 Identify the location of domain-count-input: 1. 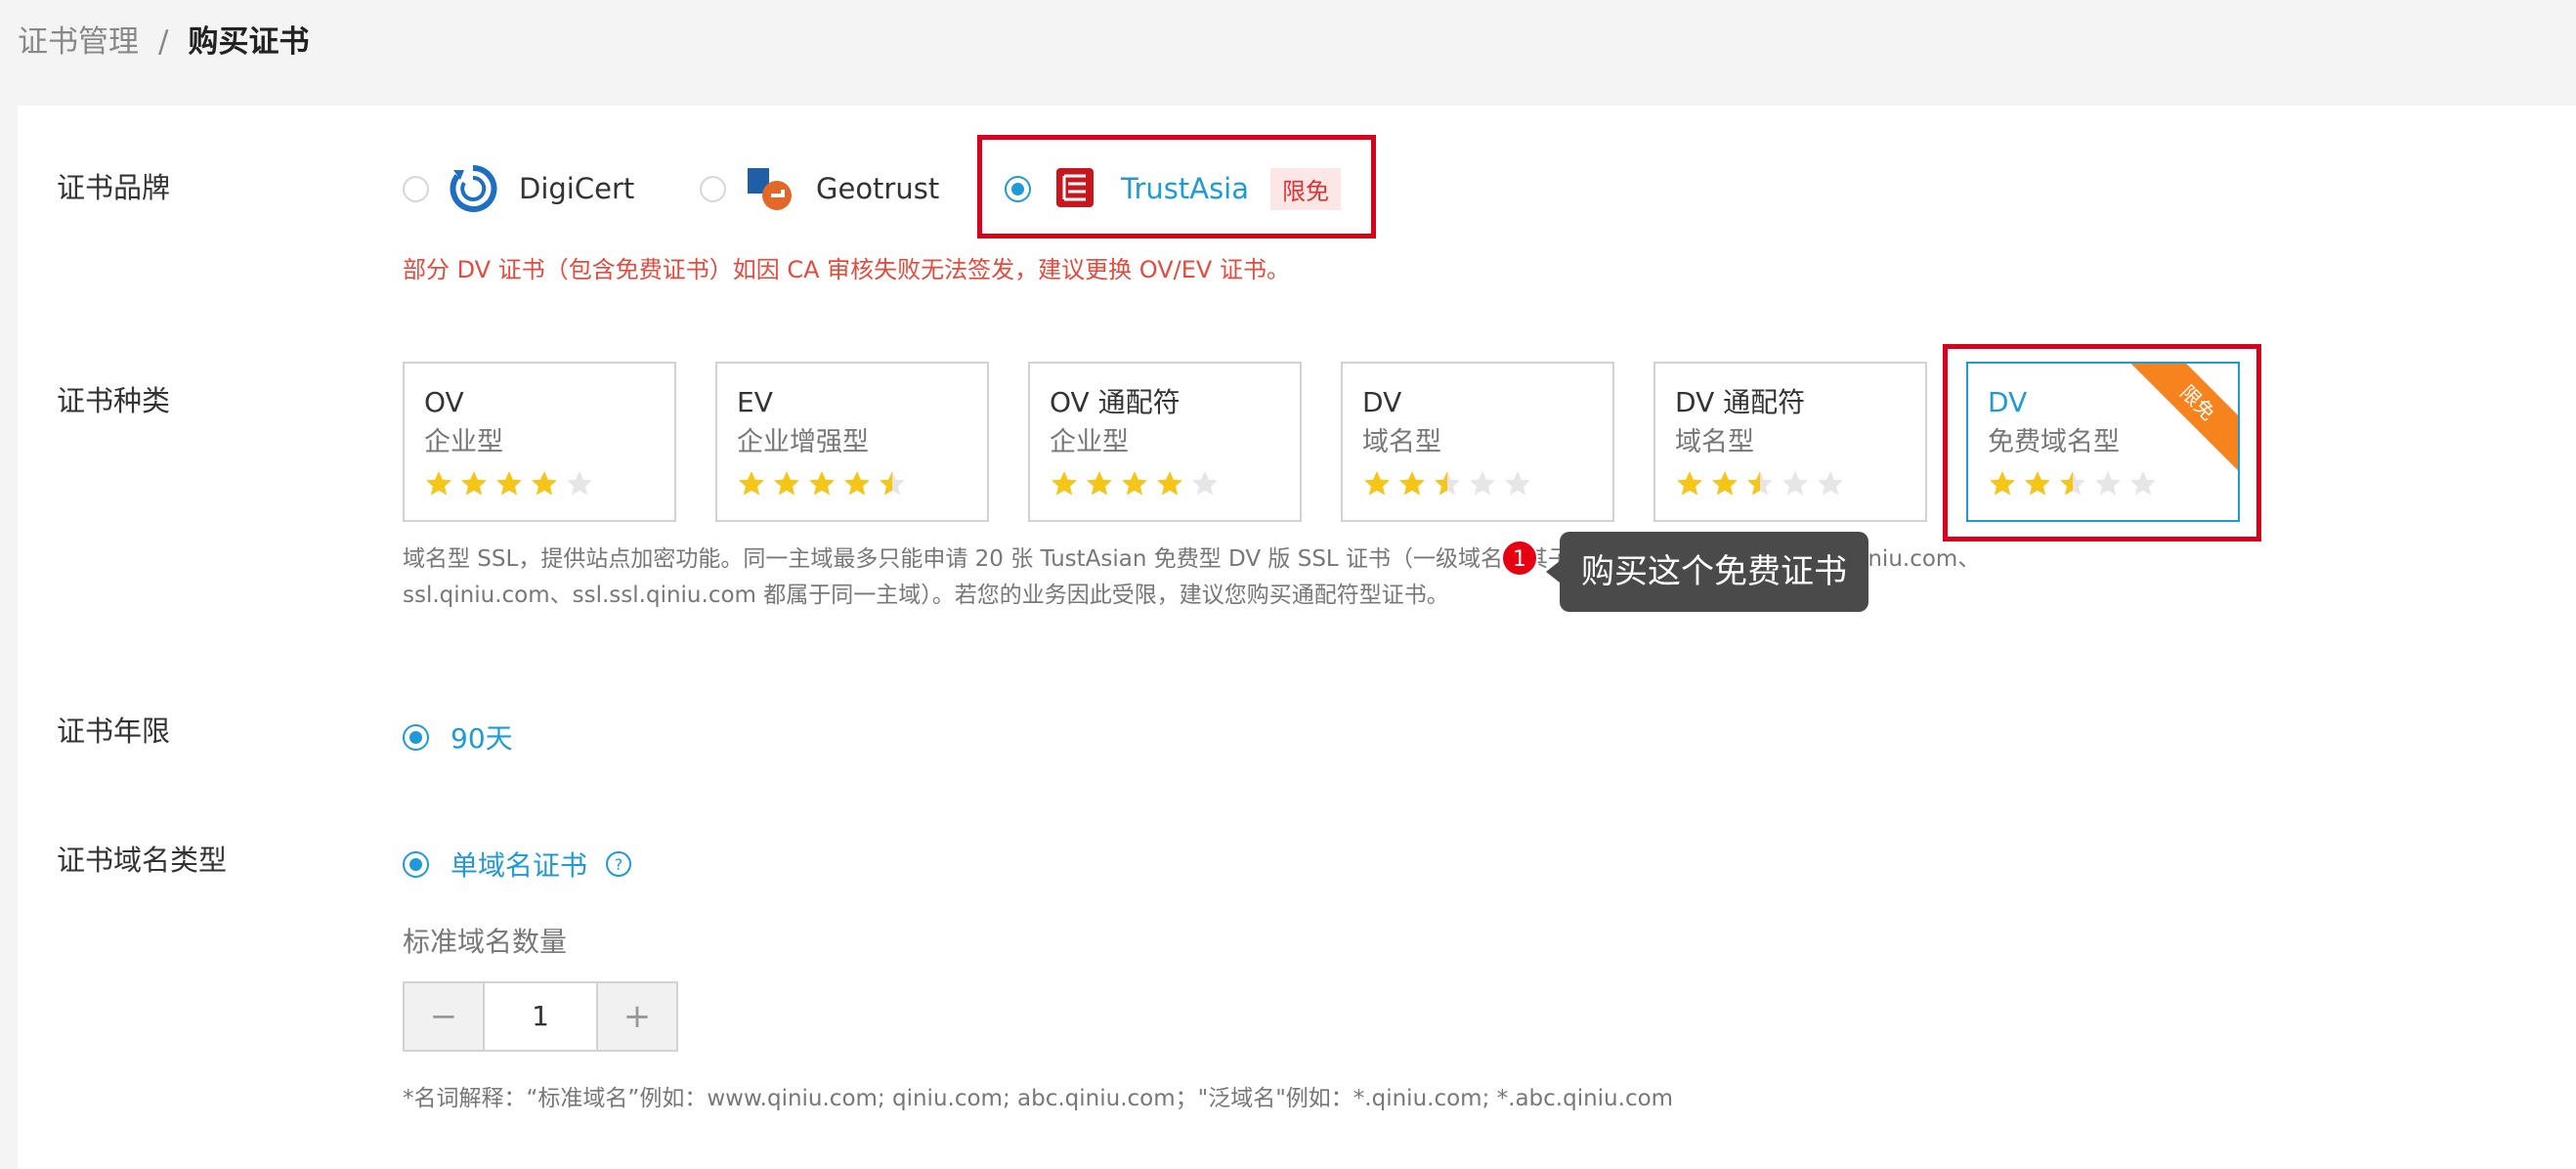
(541, 1017).